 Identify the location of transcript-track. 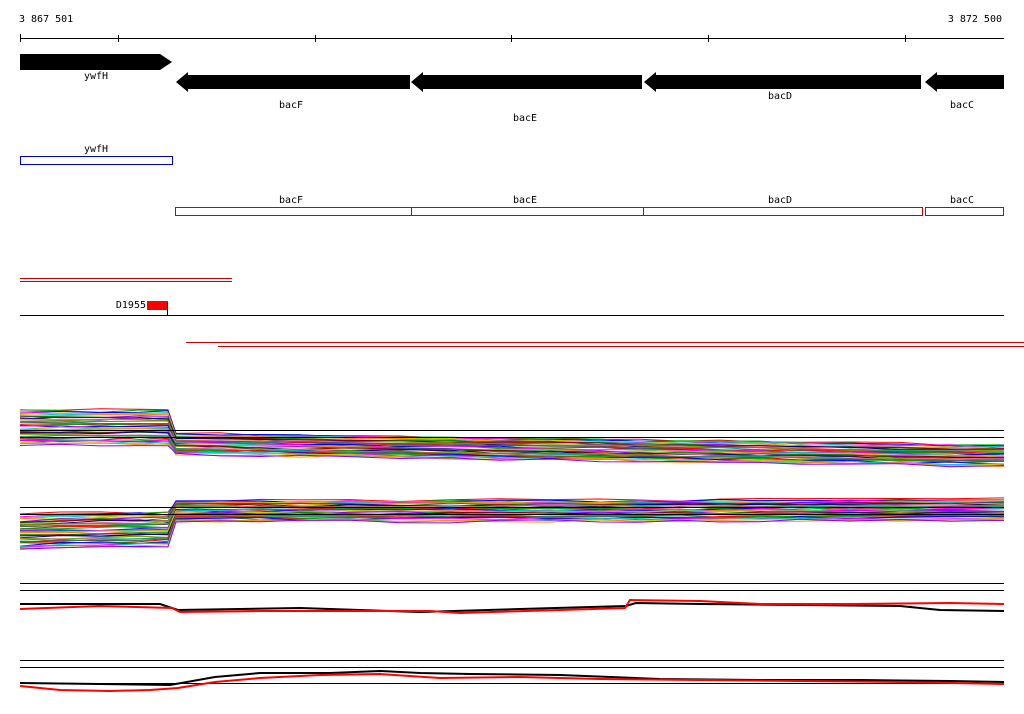
(522, 312).